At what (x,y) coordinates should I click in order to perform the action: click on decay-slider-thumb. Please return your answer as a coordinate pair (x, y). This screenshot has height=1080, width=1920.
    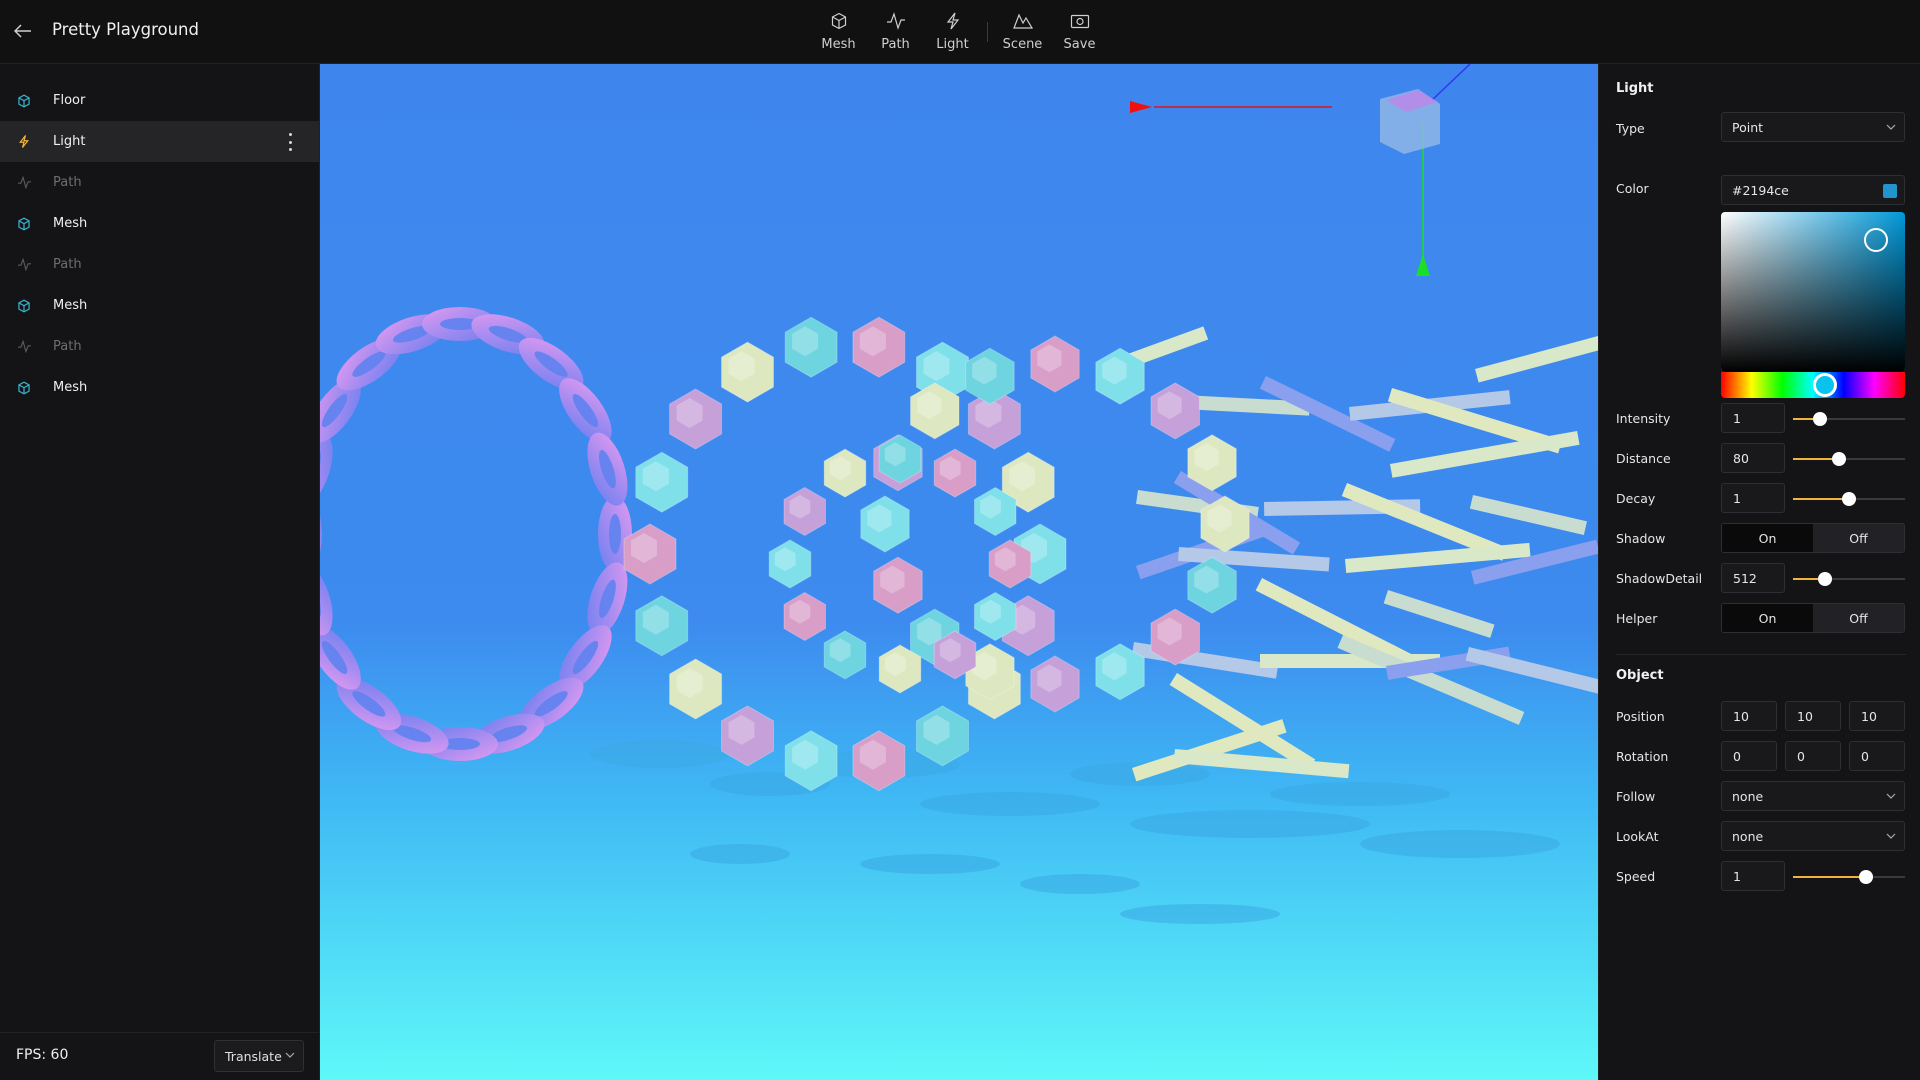
    Looking at the image, I should click on (1849, 499).